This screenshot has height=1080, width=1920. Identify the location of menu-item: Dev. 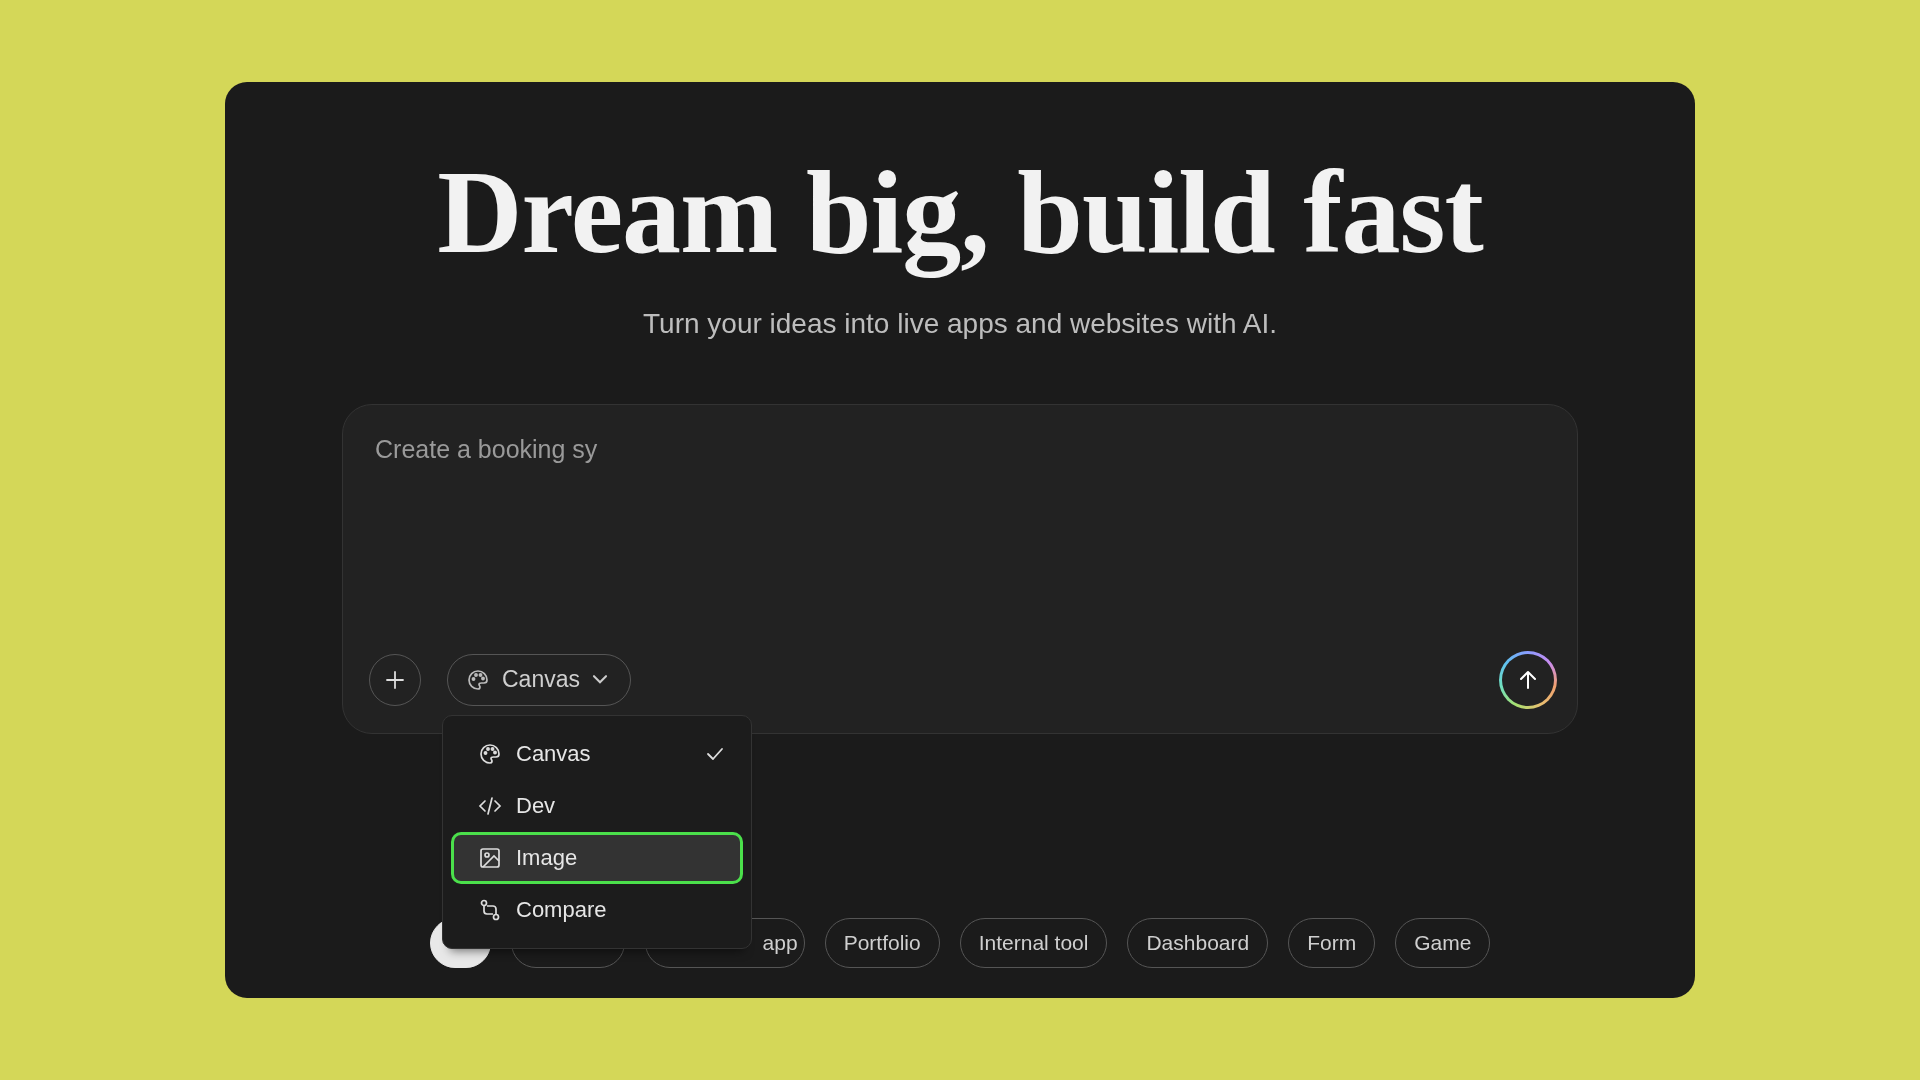
(597, 806).